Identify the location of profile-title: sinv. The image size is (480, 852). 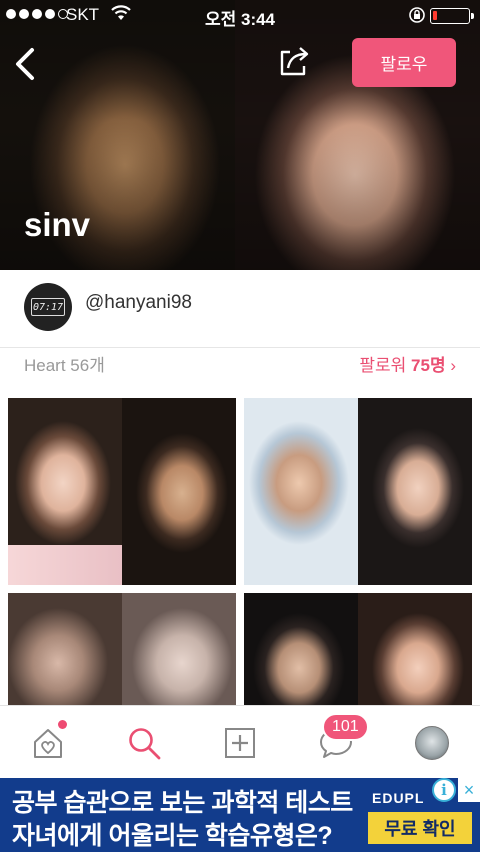
(57, 224).